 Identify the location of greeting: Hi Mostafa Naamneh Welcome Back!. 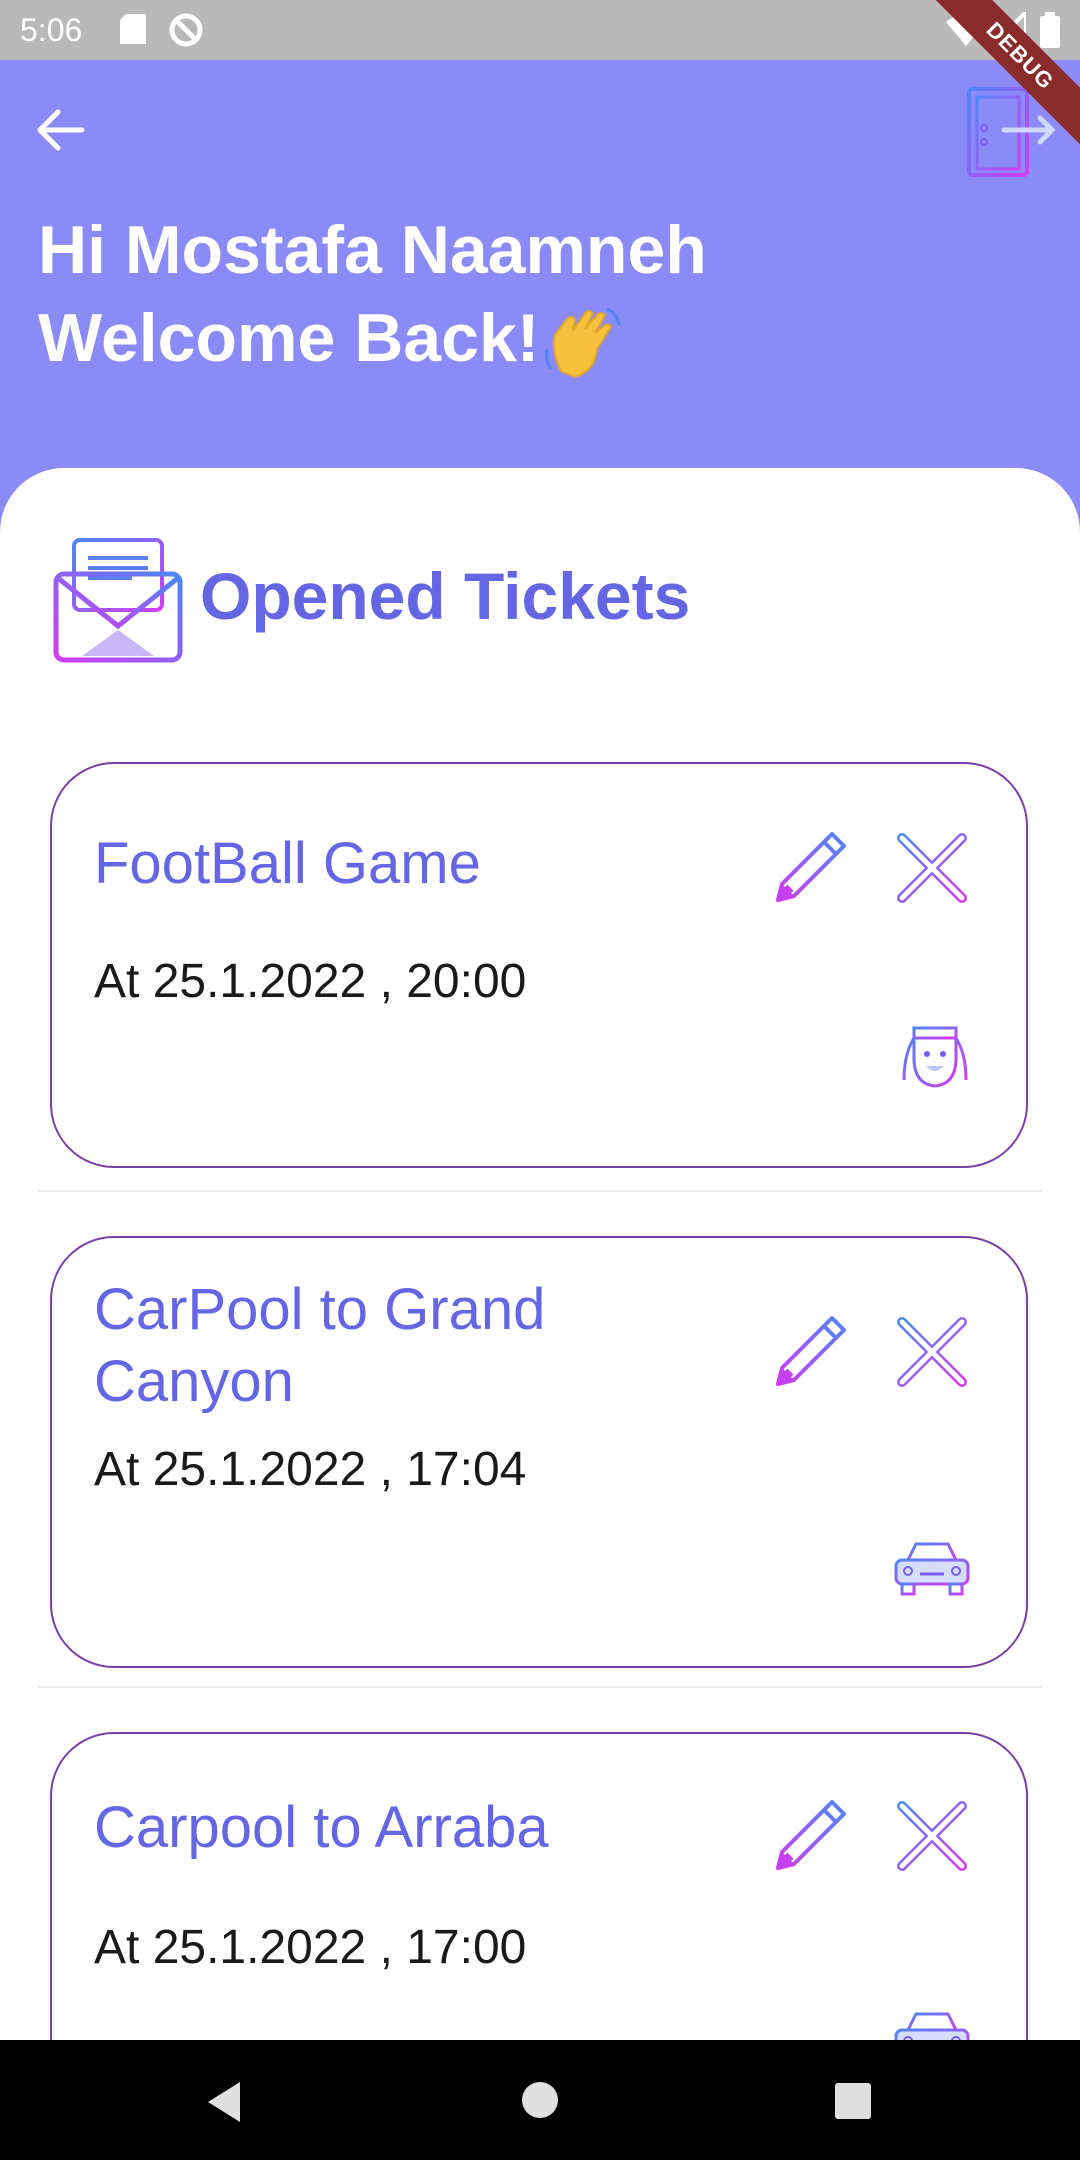
(372, 295).